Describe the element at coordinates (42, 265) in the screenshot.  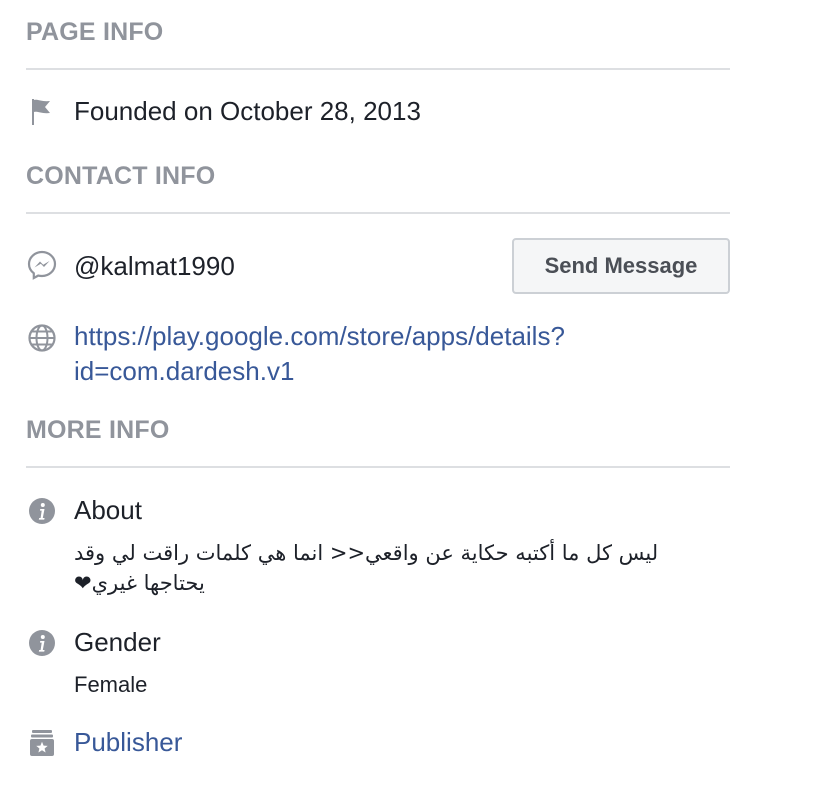
I see `messenger-icon` at that location.